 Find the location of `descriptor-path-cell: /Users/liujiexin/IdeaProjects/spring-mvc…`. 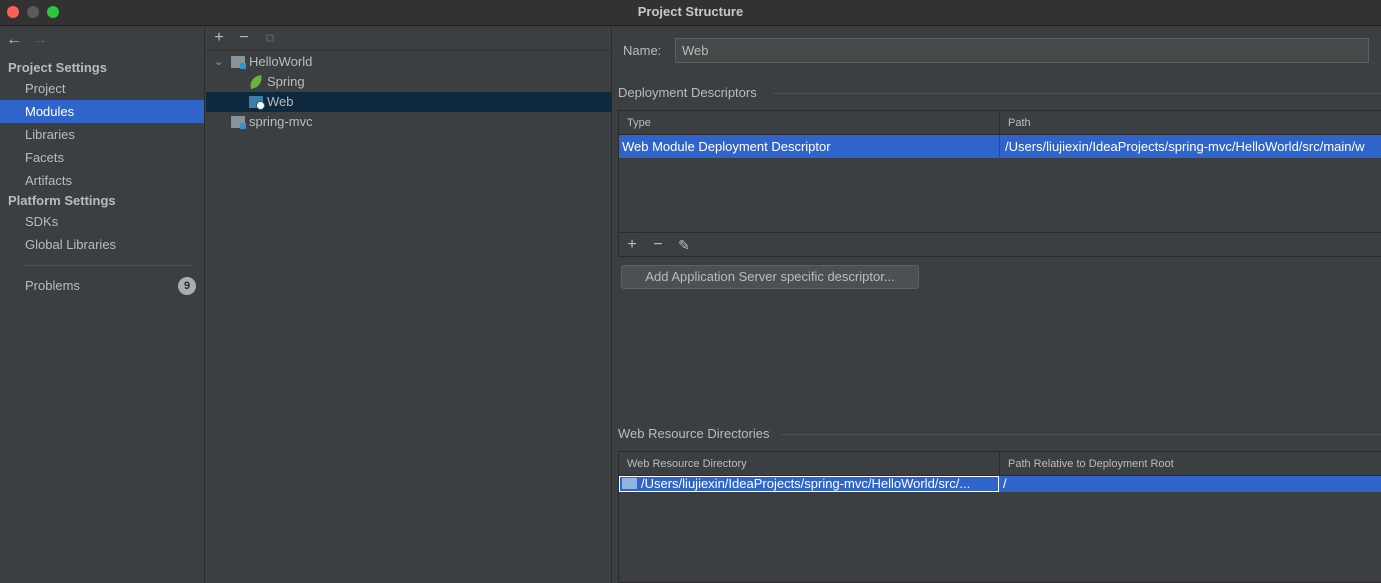

descriptor-path-cell: /Users/liujiexin/IdeaProjects/spring-mvc… is located at coordinates (1185, 146).